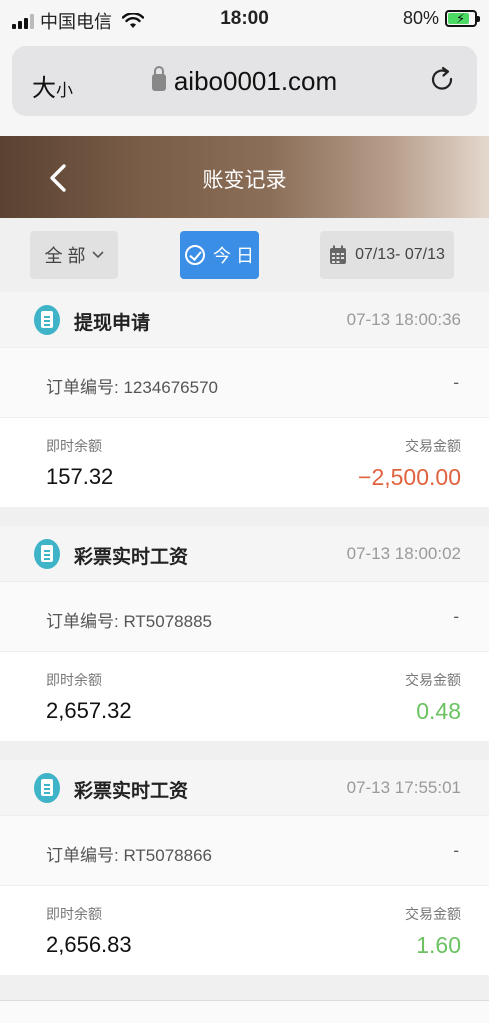  I want to click on record-time: 07-13 18:00:36, so click(403, 319).